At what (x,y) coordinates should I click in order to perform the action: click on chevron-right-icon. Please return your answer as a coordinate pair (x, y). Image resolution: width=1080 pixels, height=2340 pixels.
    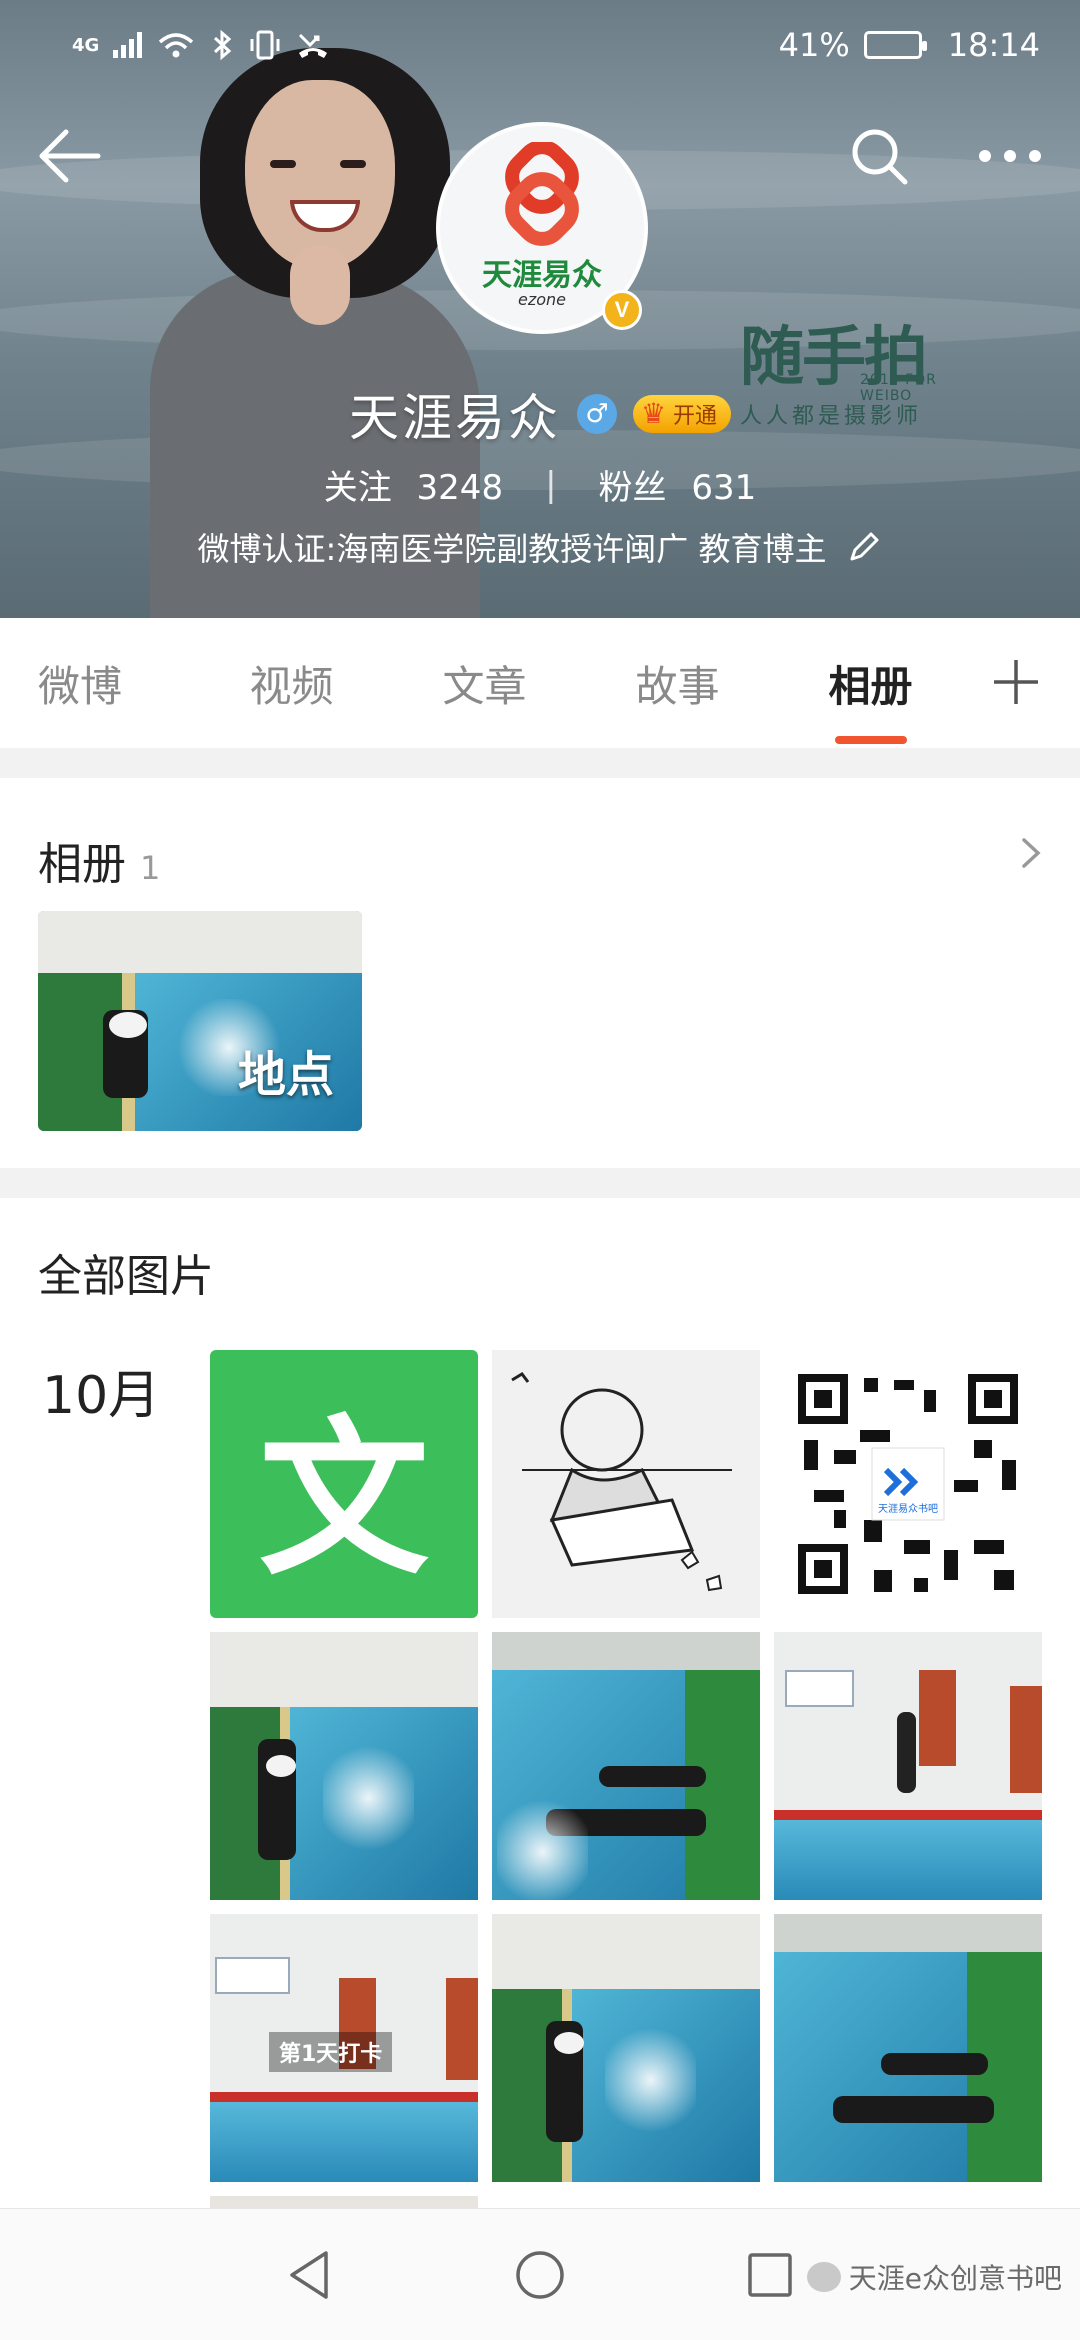
    Looking at the image, I should click on (1030, 853).